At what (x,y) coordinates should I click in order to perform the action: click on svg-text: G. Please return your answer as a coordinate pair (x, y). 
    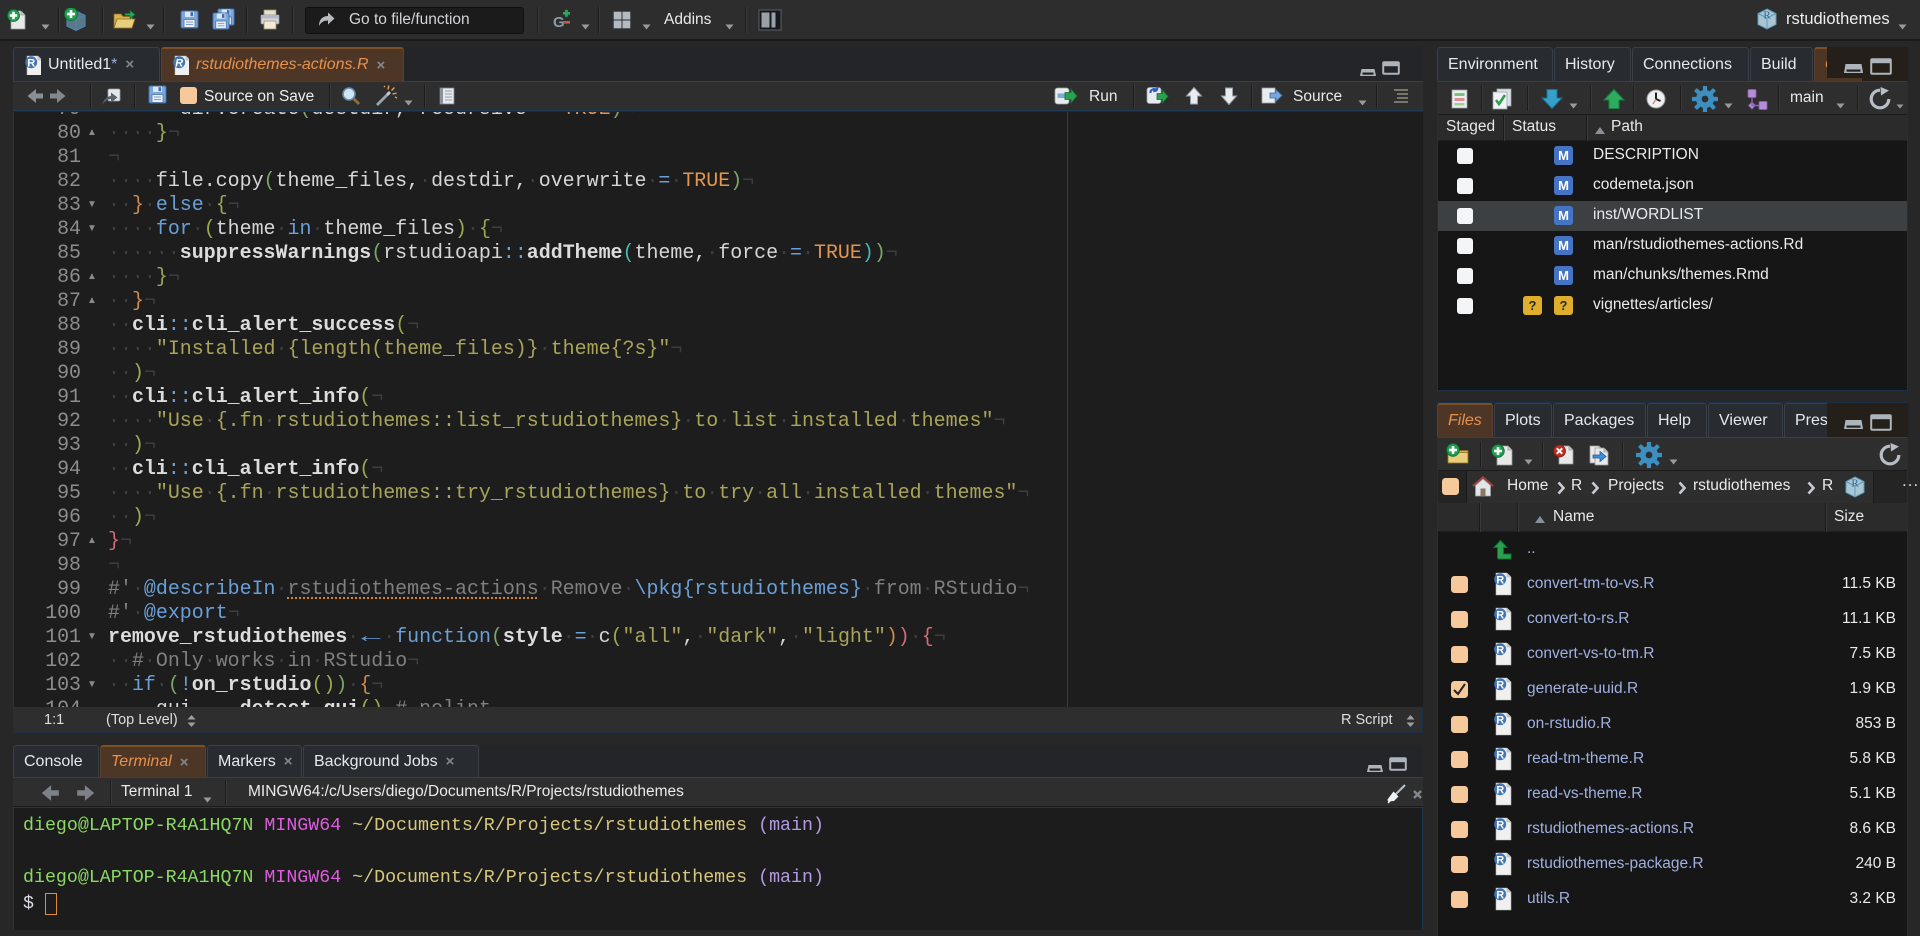
    Looking at the image, I should click on (559, 22).